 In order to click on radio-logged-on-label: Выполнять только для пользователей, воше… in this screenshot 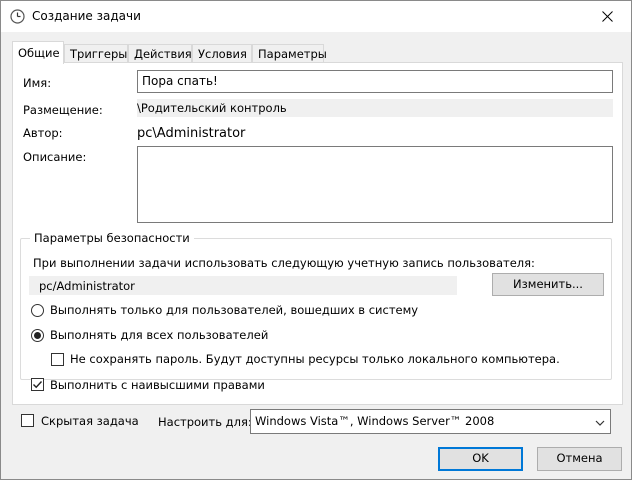, I will do `click(234, 310)`.